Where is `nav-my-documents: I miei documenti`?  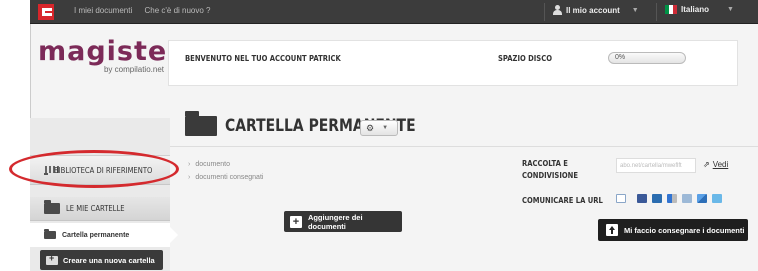
nav-my-documents: I miei documenti is located at coordinates (103, 10).